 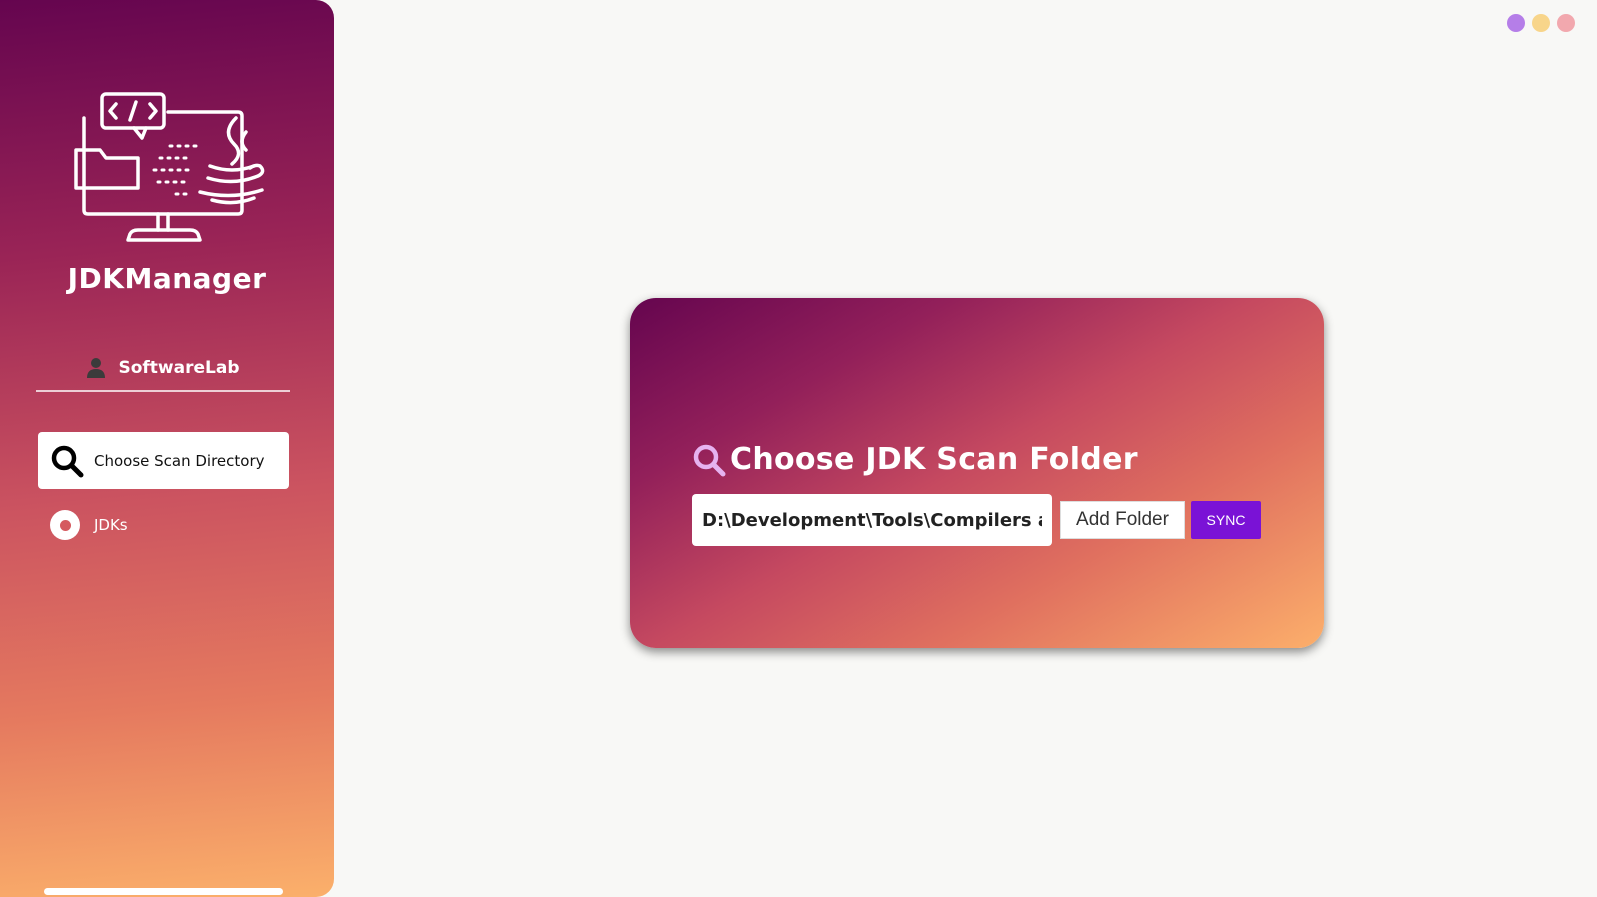 I want to click on card-heading: Choose JDK Scan Folder, so click(x=915, y=459).